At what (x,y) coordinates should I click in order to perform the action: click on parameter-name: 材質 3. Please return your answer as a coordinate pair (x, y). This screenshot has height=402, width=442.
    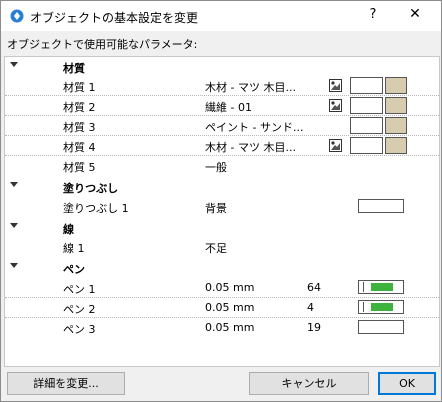
    Looking at the image, I should click on (79, 127).